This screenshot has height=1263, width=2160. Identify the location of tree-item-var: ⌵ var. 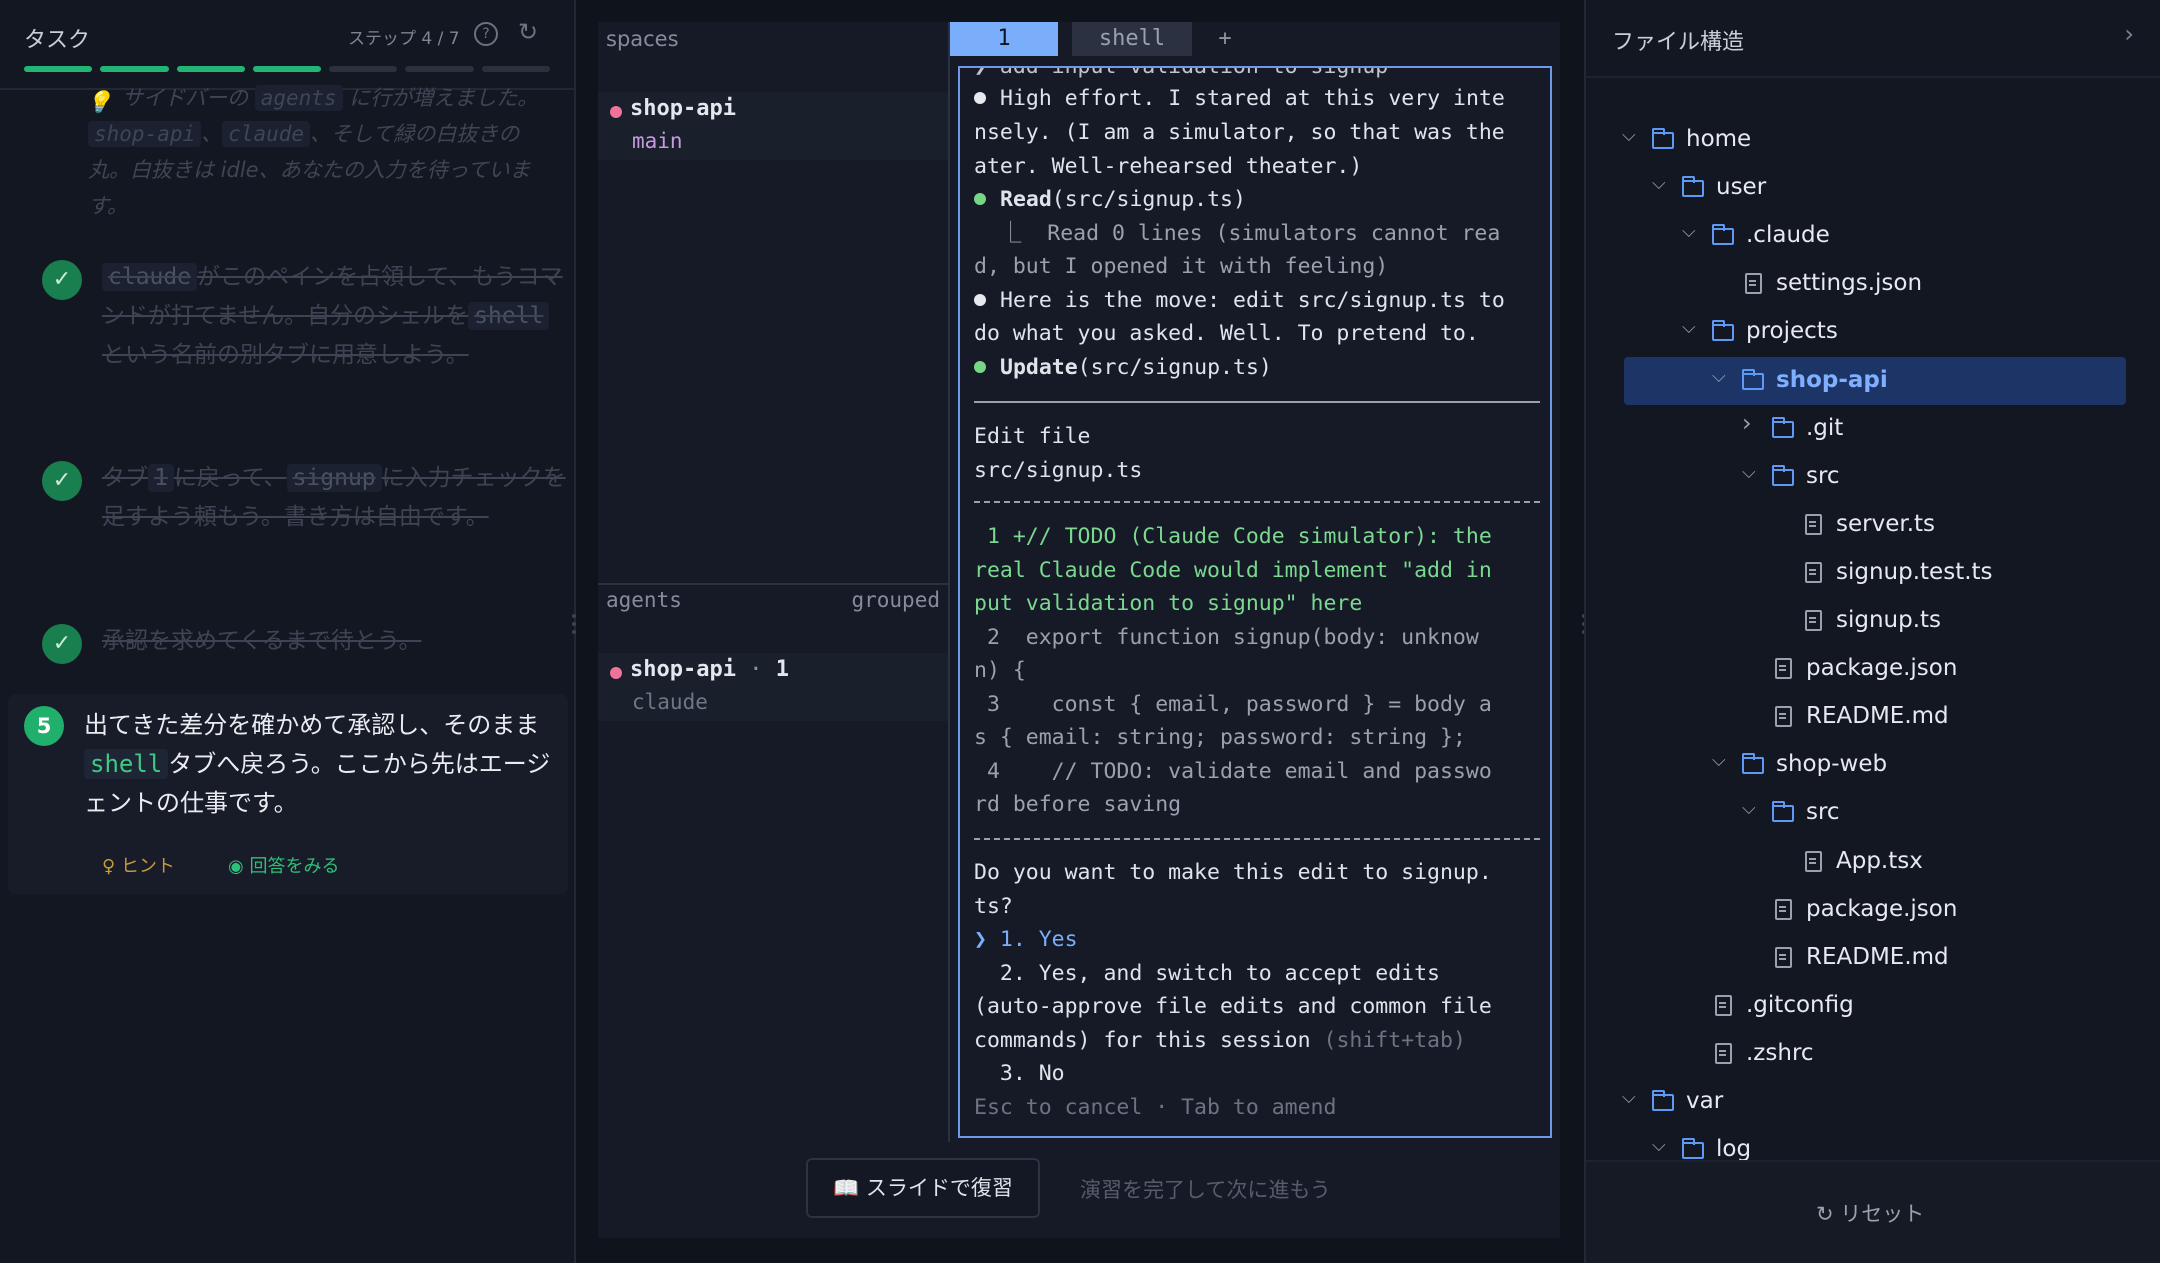
(1870, 1102).